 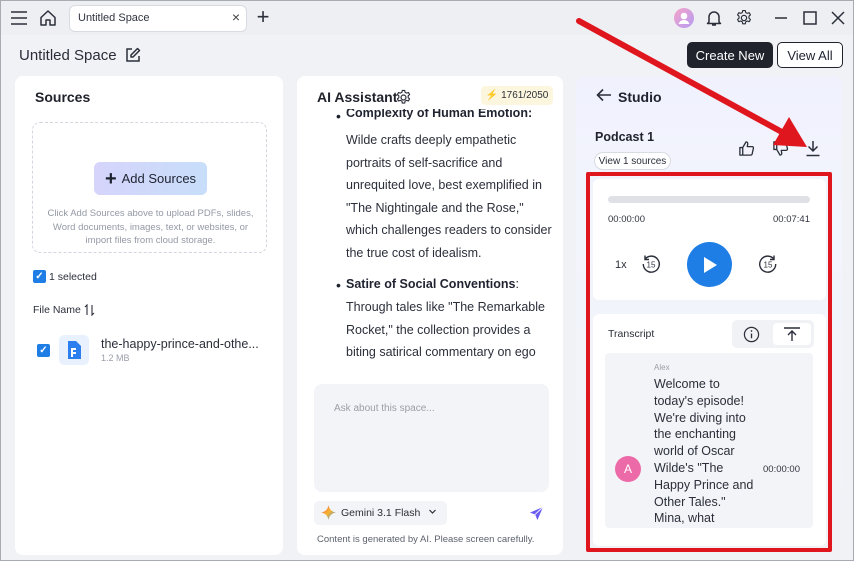 What do you see at coordinates (444, 185) in the screenshot?
I see `text-line: unrequited love, best exemplified in` at bounding box center [444, 185].